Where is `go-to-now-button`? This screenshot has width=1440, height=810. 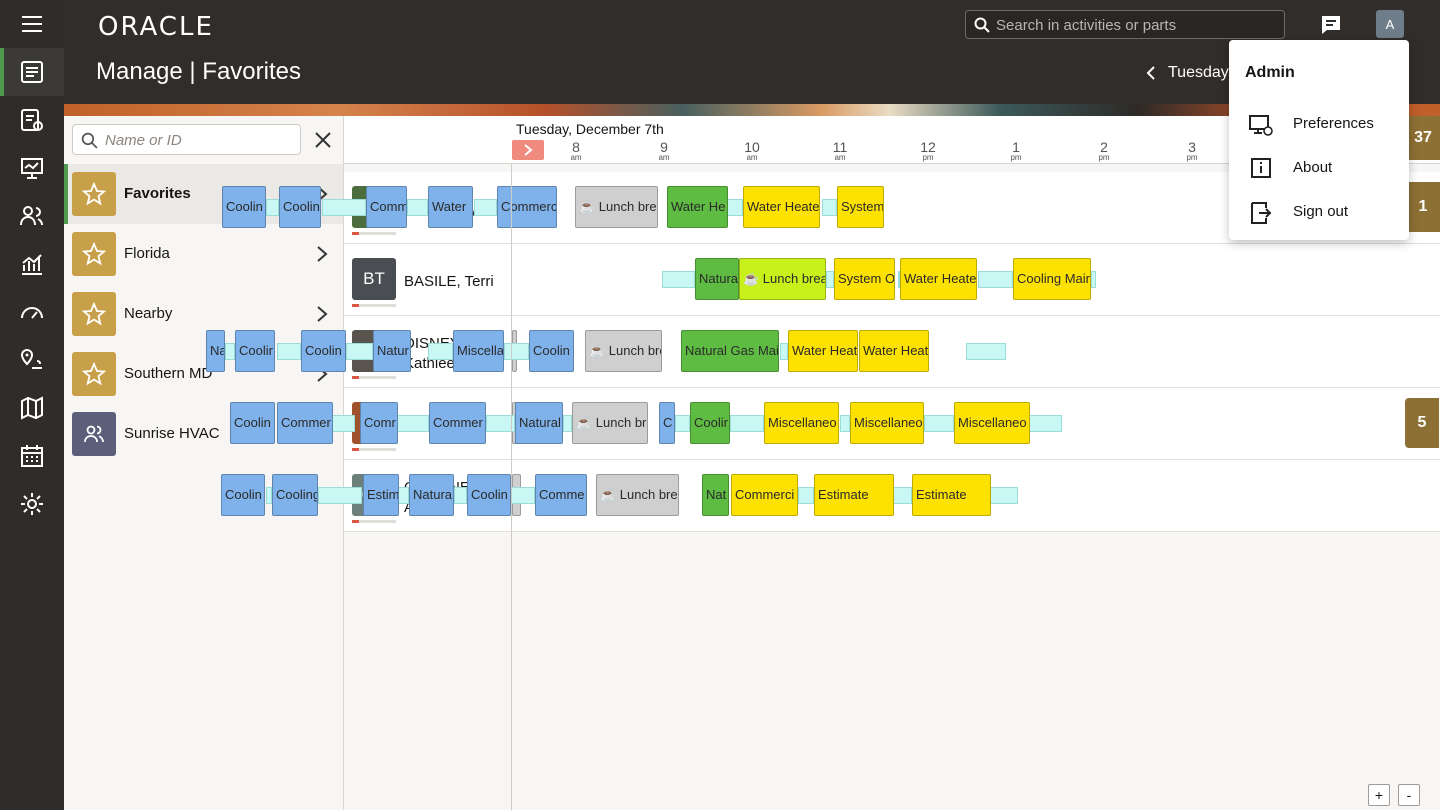 go-to-now-button is located at coordinates (528, 150).